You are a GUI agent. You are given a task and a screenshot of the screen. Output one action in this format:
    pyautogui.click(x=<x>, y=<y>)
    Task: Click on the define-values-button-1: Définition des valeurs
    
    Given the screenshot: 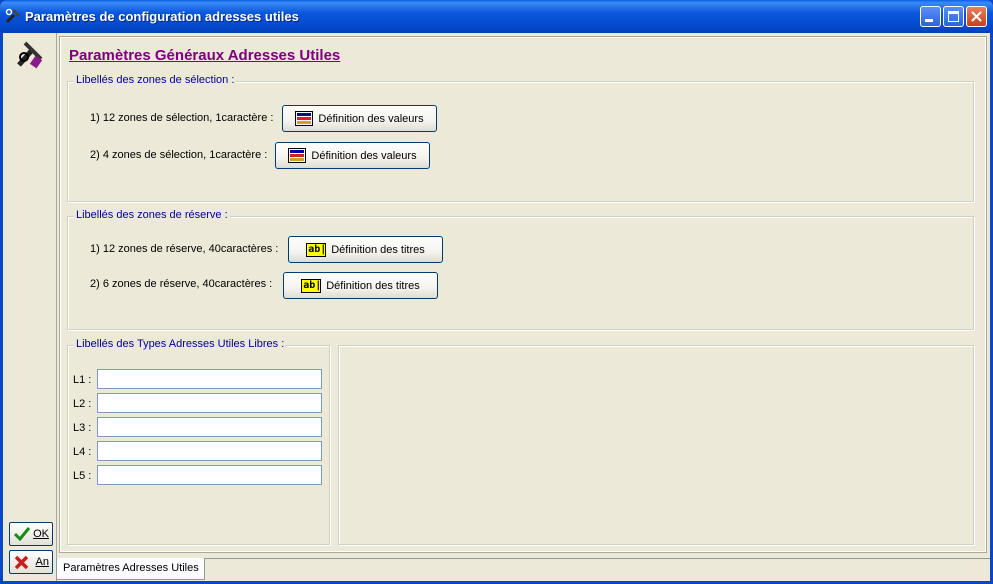 What is the action you would take?
    pyautogui.click(x=359, y=118)
    